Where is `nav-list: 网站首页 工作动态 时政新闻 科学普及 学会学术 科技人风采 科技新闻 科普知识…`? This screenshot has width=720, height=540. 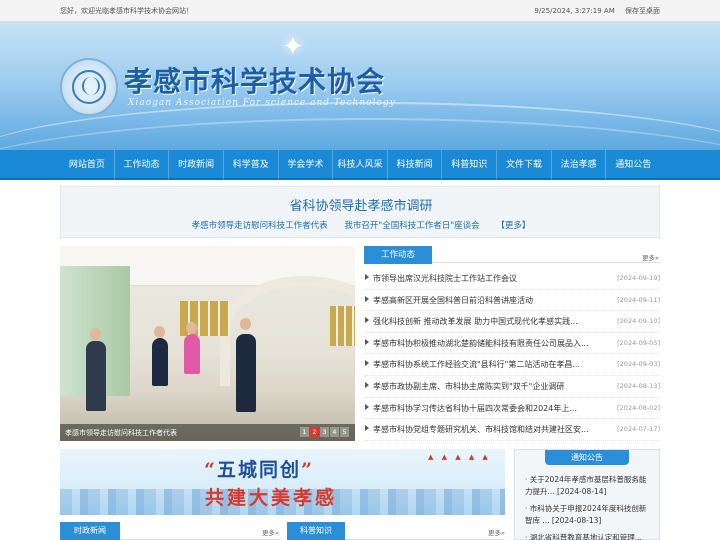 nav-list: 网站首页 工作动态 时政新闻 科学普及 学会学术 科技人风采 科技新闻 科普知识… is located at coordinates (360, 165).